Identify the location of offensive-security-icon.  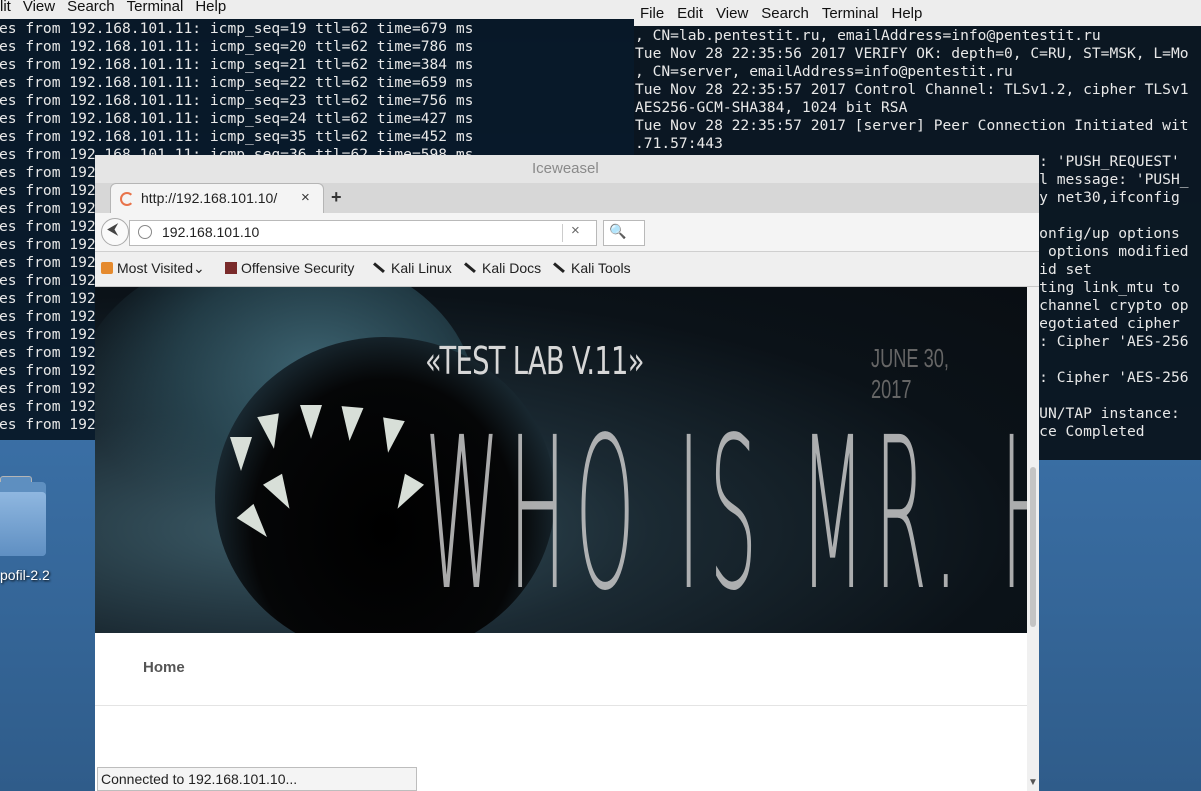
(231, 268).